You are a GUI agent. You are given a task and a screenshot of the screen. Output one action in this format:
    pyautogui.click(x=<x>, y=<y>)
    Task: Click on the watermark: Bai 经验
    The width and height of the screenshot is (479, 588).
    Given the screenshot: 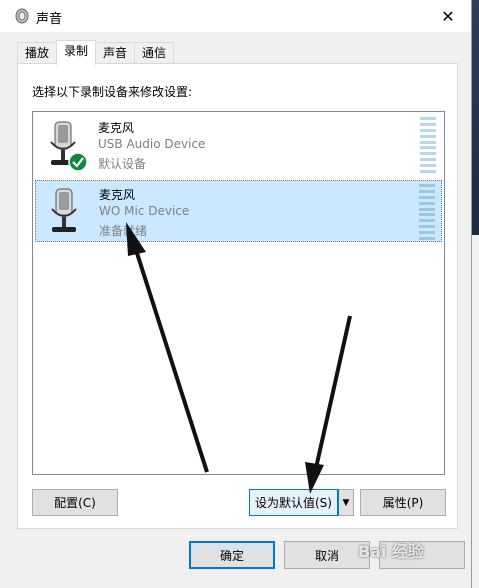 What is the action you would take?
    pyautogui.click(x=391, y=551)
    